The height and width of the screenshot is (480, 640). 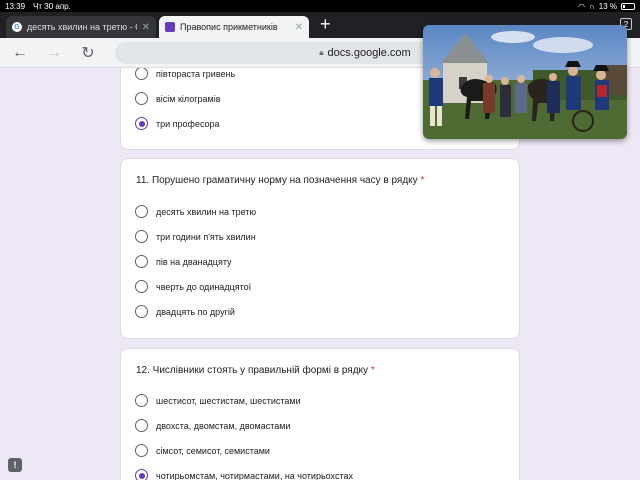 I want to click on tab-google-search: G десять хвилин на третю - G ✕, so click(x=81, y=27).